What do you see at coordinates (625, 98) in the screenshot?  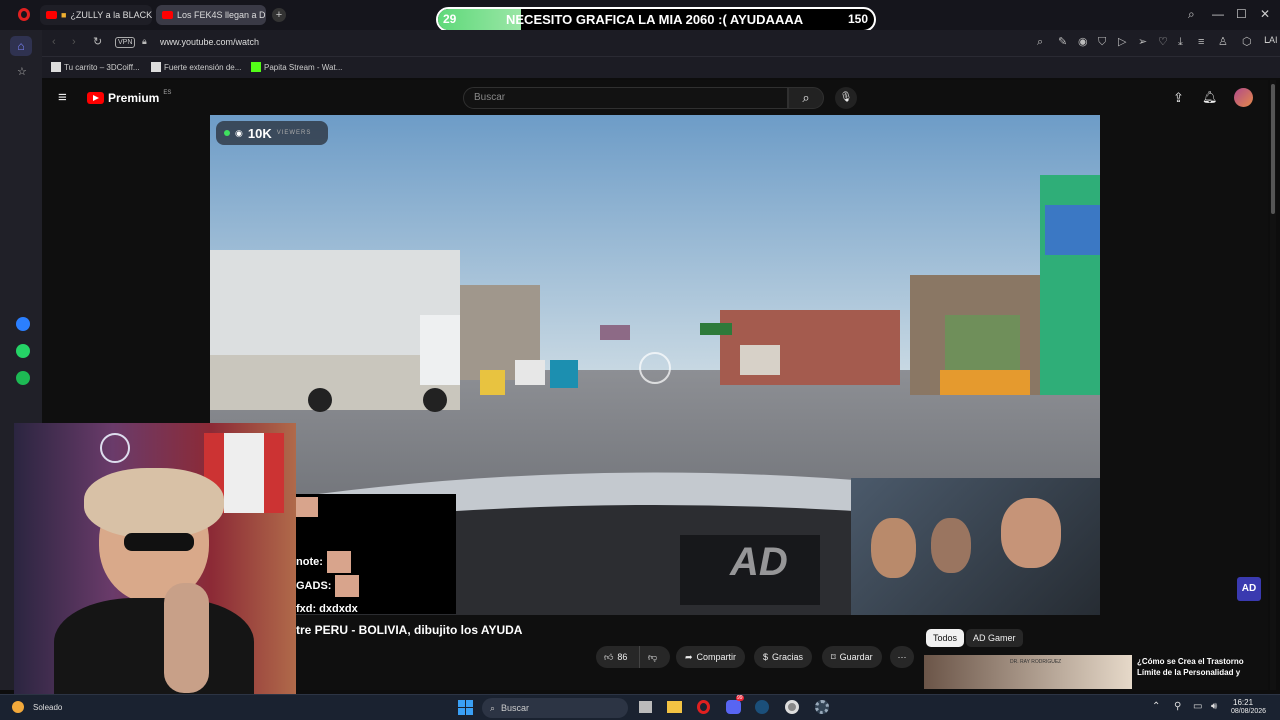 I see `search-input: Buscar` at bounding box center [625, 98].